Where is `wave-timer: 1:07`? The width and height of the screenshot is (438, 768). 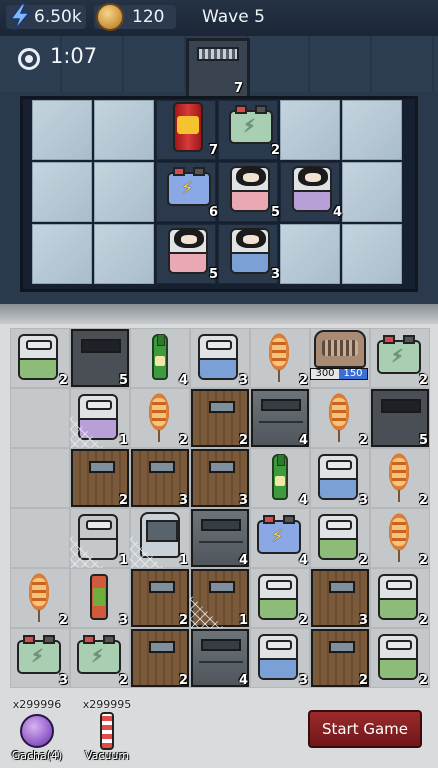 wave-timer: 1:07 is located at coordinates (74, 56).